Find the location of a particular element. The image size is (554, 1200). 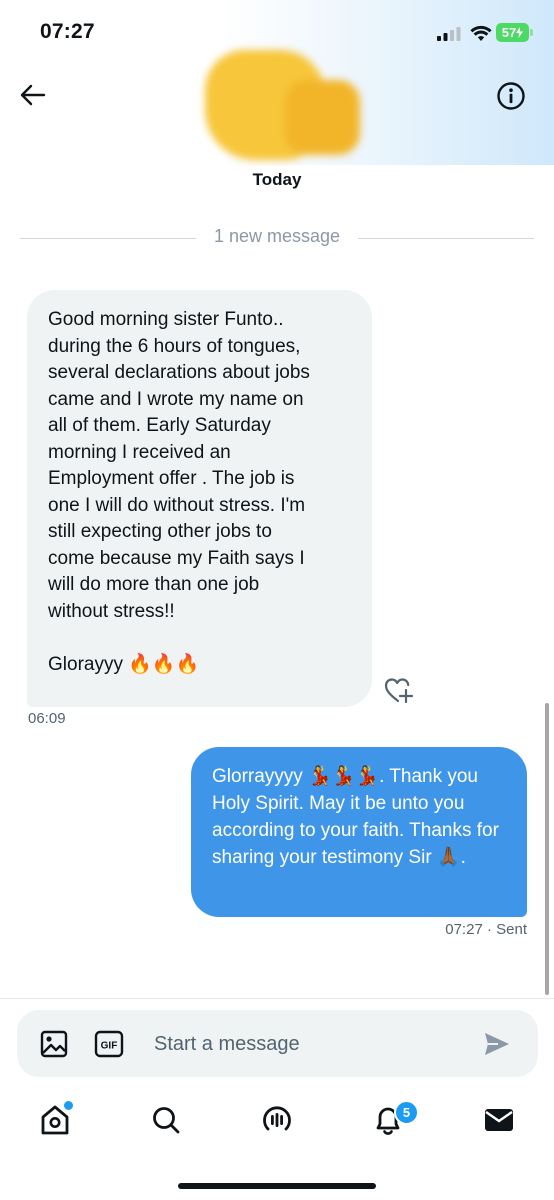

new-messages-label: 1 new message is located at coordinates (277, 236).